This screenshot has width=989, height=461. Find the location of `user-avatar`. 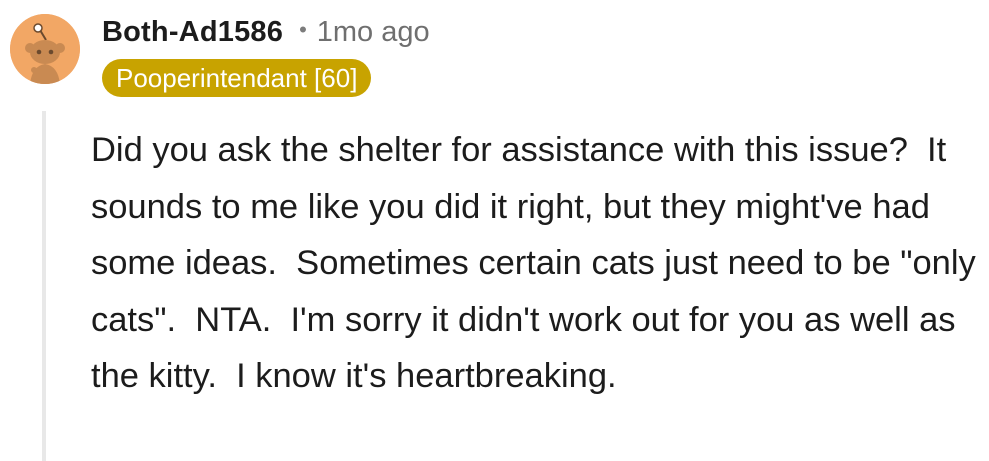

user-avatar is located at coordinates (45, 49).